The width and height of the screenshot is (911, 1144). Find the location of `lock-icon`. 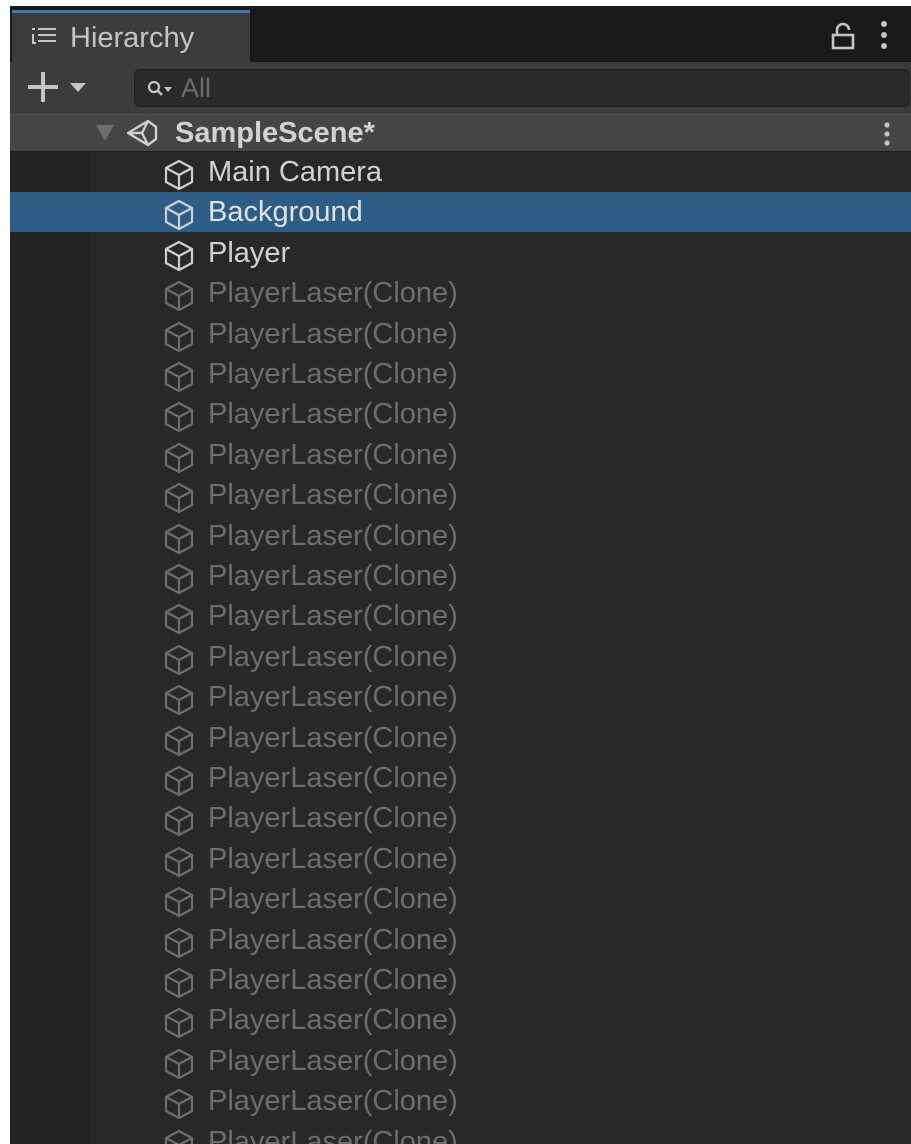

lock-icon is located at coordinates (843, 36).